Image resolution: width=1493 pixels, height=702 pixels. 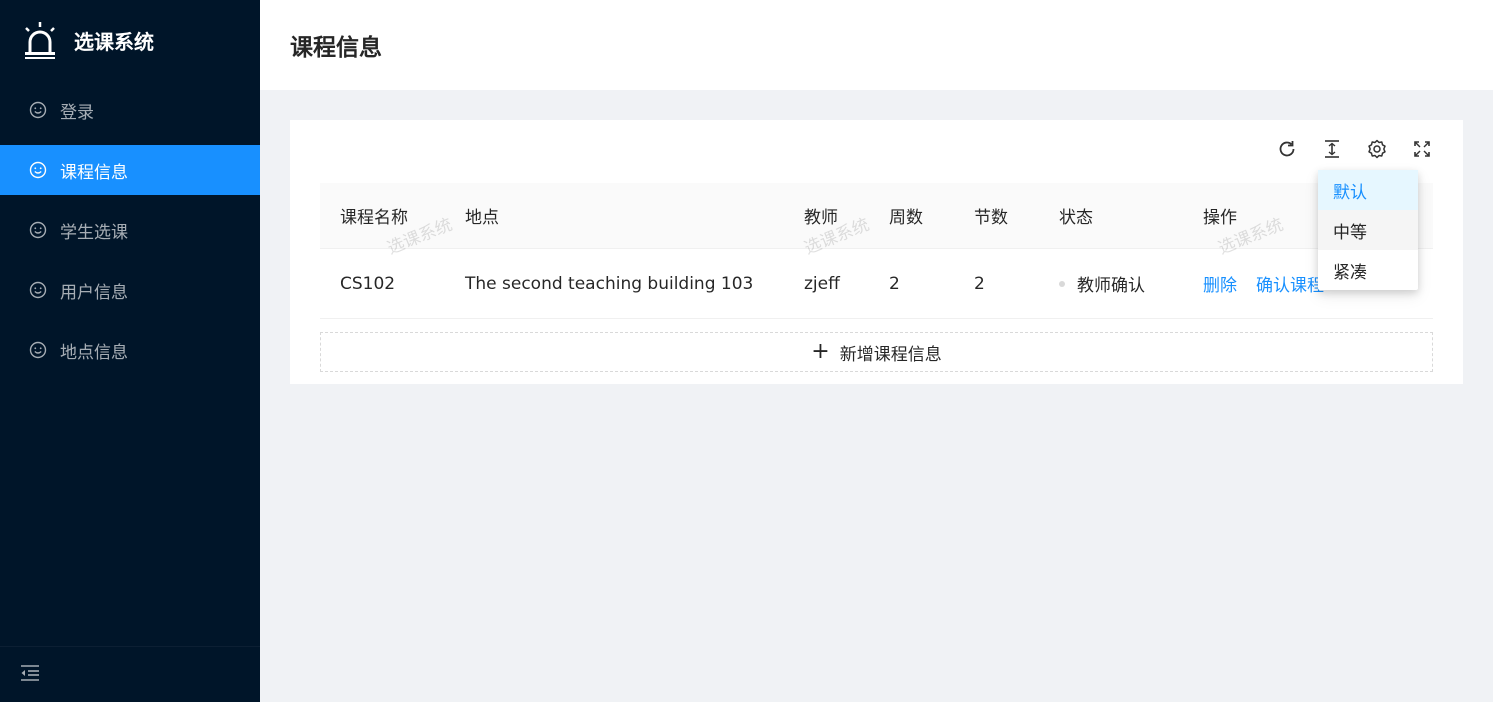 I want to click on status-text: 教师确认, so click(x=1111, y=286).